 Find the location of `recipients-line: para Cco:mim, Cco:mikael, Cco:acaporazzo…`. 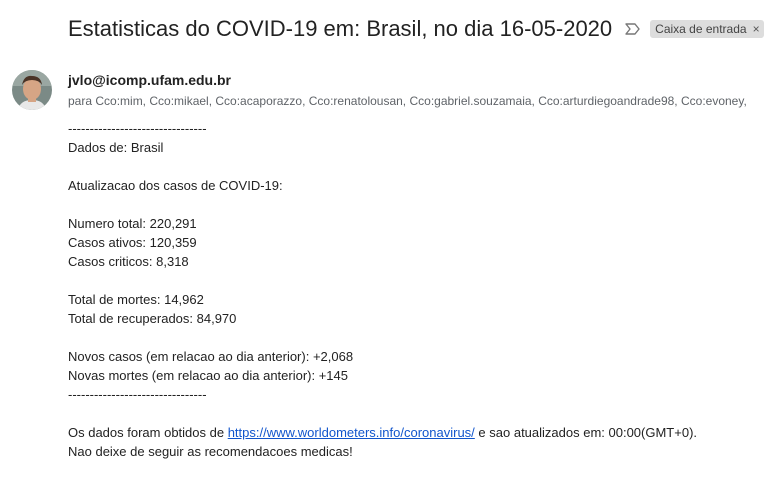

recipients-line: para Cco:mim, Cco:mikael, Cco:acaporazzo… is located at coordinates (407, 101).